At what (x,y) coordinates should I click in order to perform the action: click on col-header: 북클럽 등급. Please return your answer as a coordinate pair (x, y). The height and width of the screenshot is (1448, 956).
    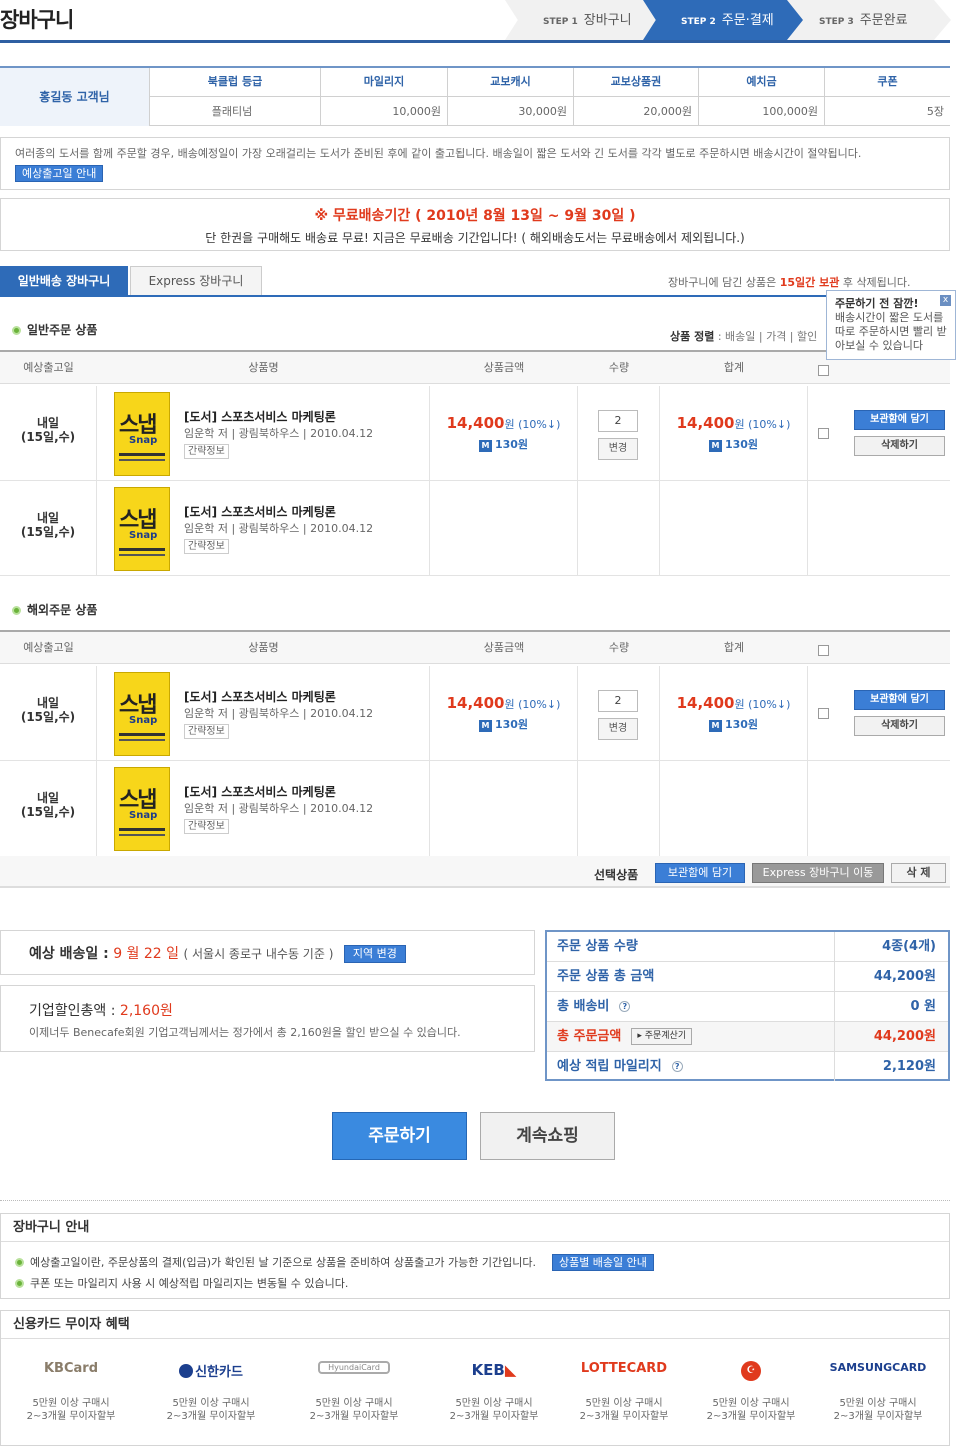
    Looking at the image, I should click on (235, 82).